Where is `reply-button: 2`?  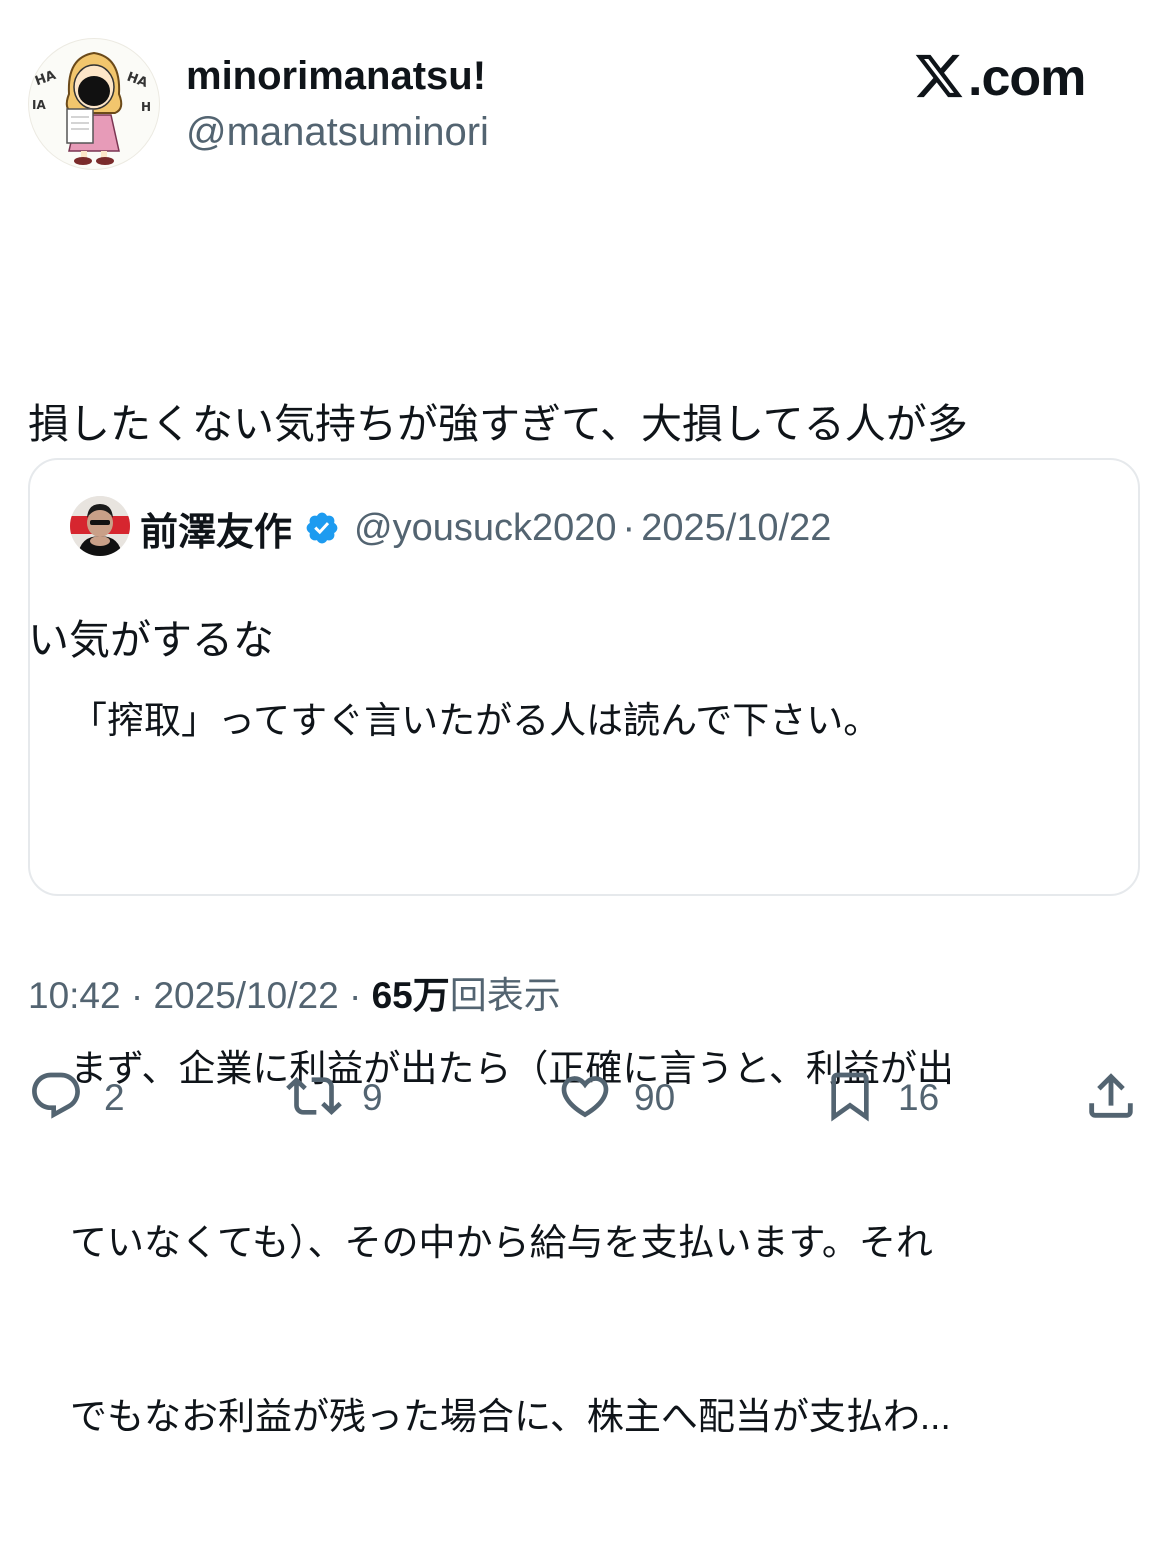 reply-button: 2 is located at coordinates (76, 1098).